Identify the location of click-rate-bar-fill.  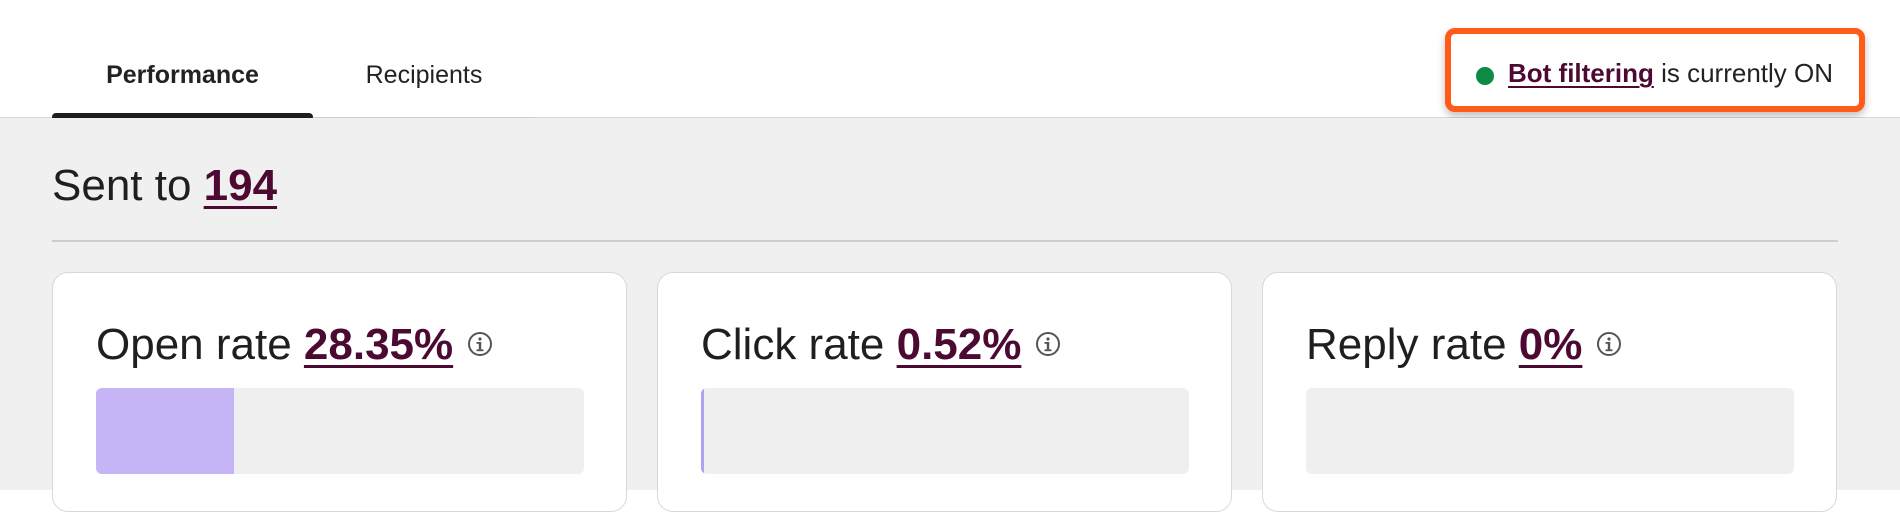
(702, 431).